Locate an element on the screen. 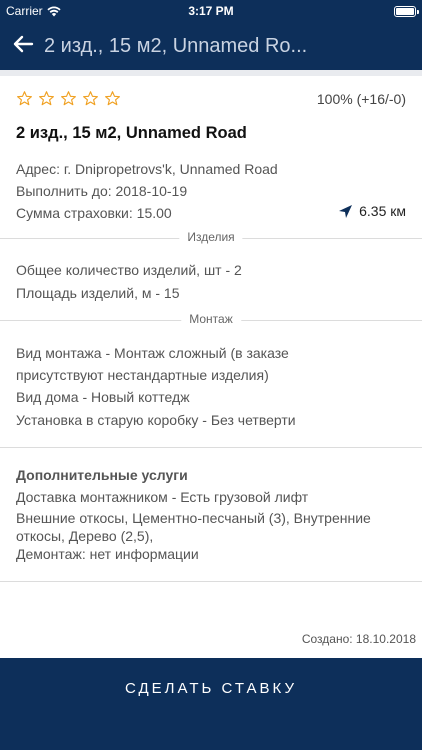 This screenshot has width=422, height=750. rating-row: 100% (+16/-0) is located at coordinates (211, 98).